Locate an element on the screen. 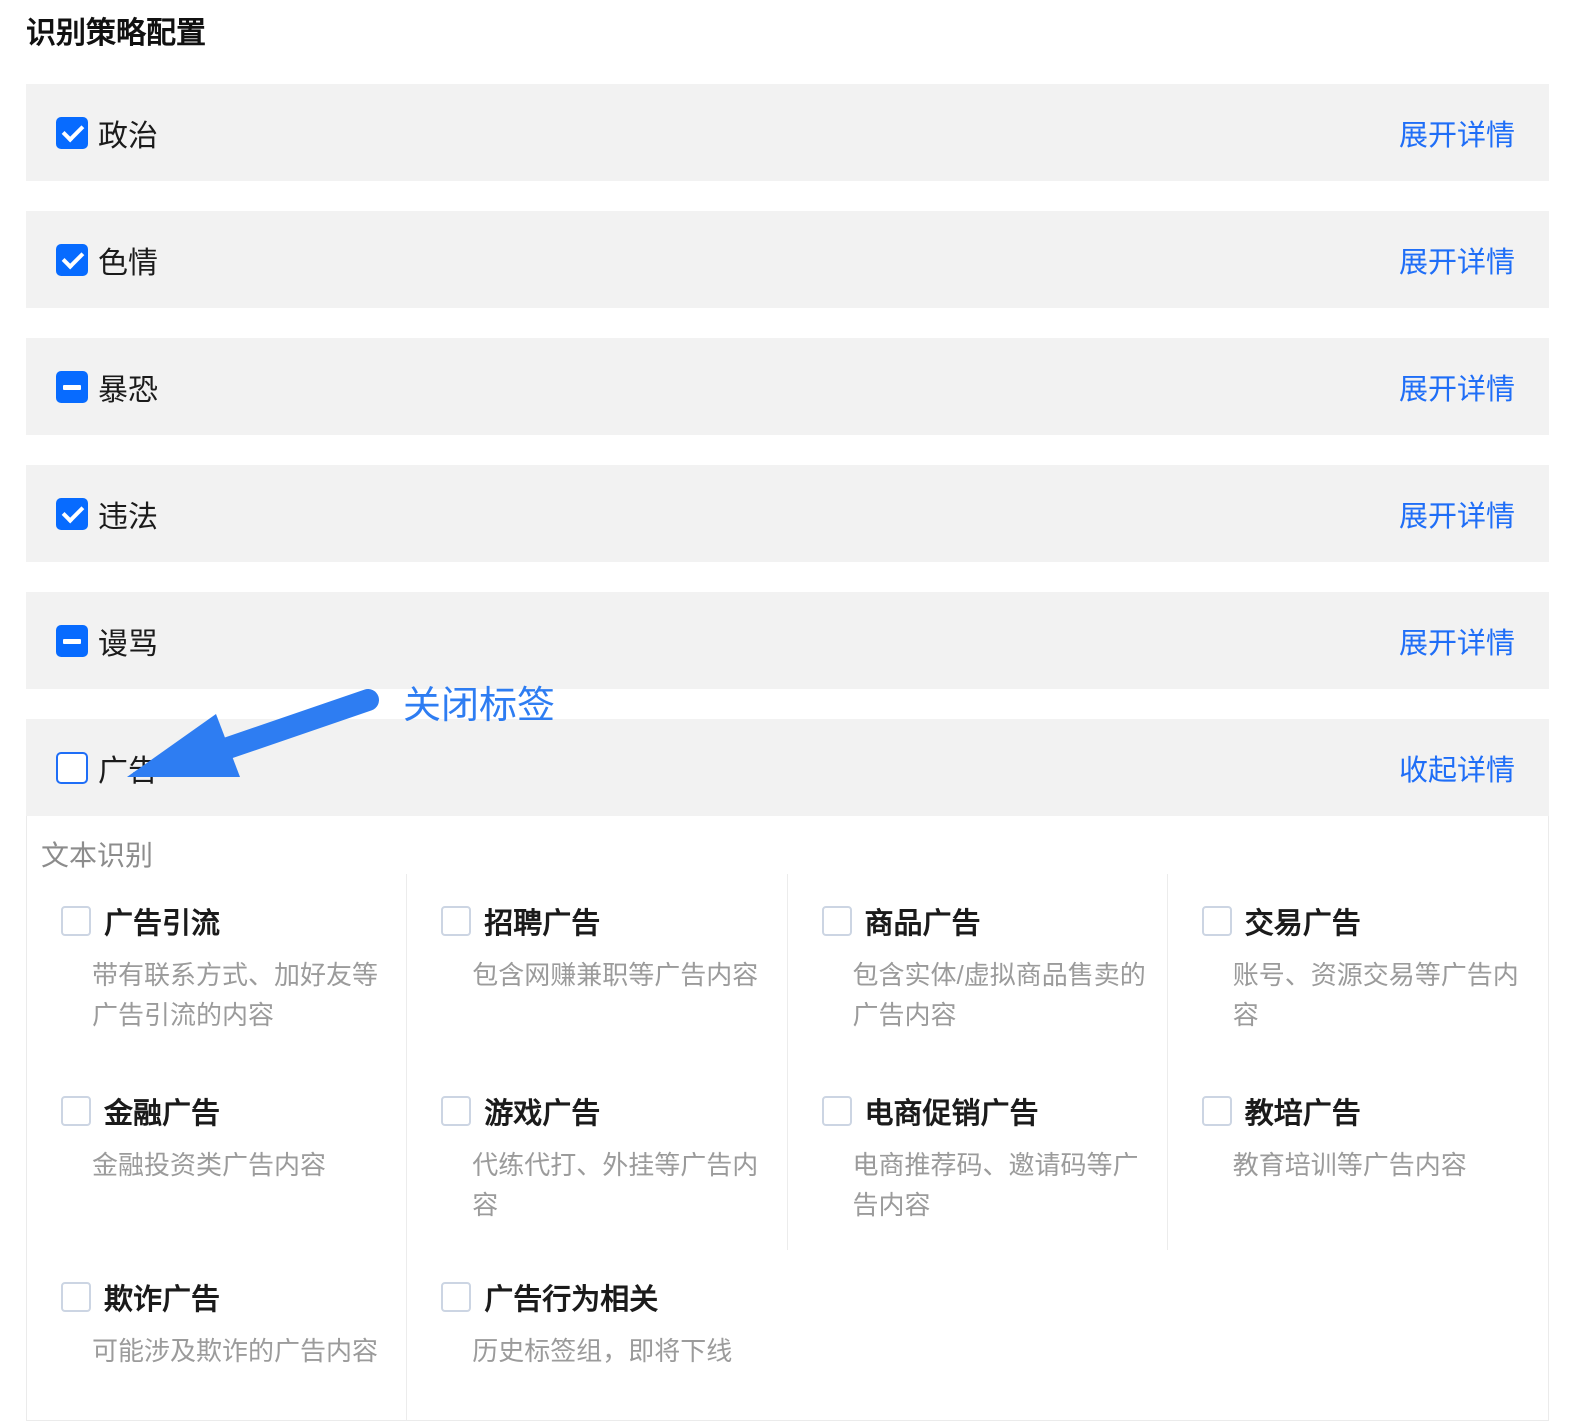 The height and width of the screenshot is (1424, 1576). tag-title: 电商促销广告 is located at coordinates (951, 1114).